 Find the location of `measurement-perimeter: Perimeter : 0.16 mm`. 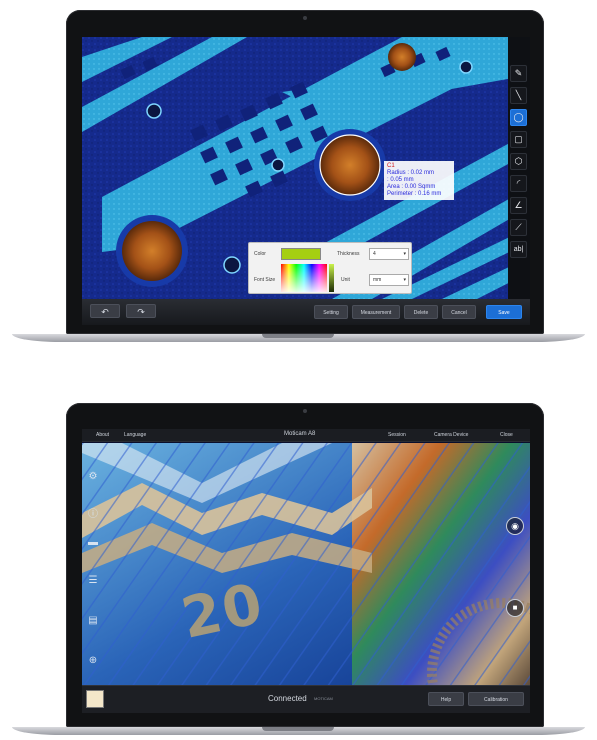

measurement-perimeter: Perimeter : 0.16 mm is located at coordinates (414, 194).